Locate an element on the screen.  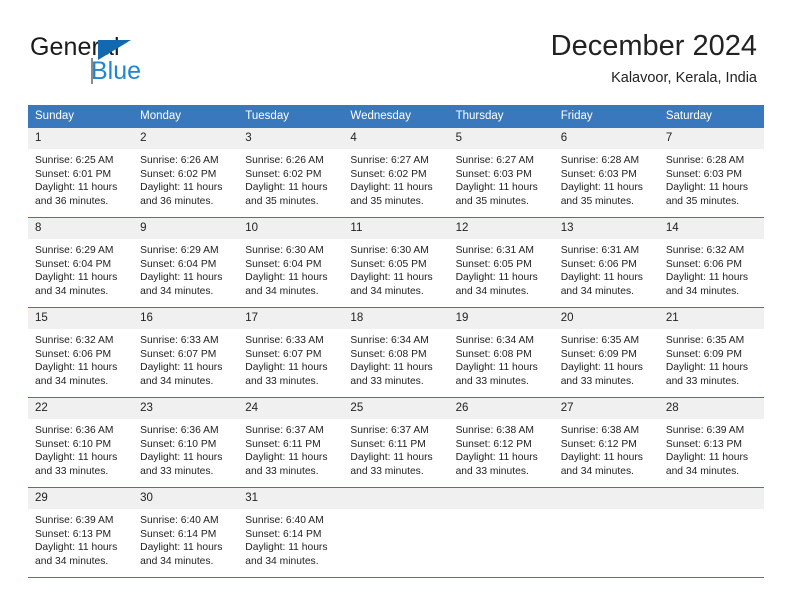
sunset-text: Sunset: 6:10 PM is located at coordinates (178, 444).